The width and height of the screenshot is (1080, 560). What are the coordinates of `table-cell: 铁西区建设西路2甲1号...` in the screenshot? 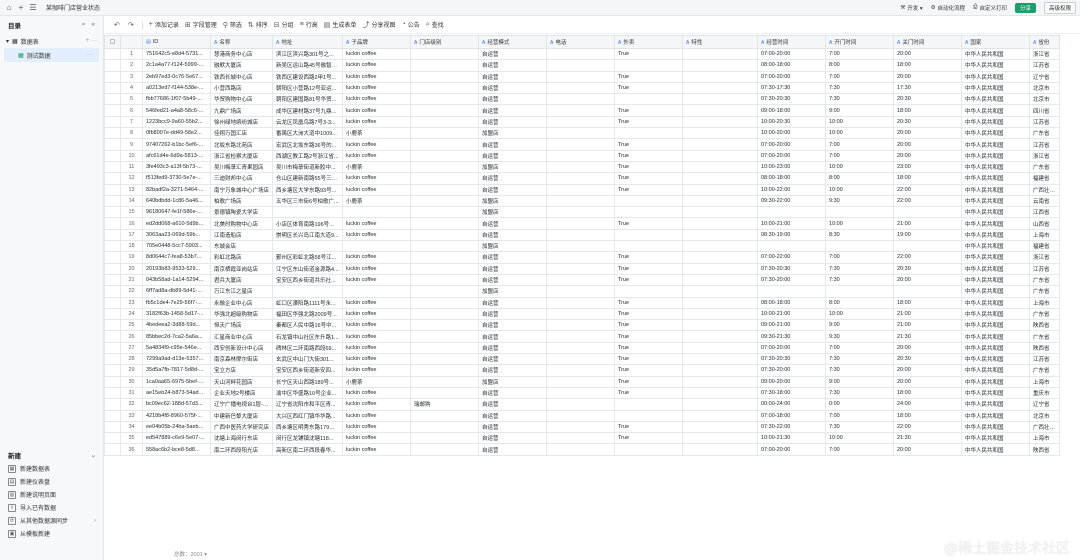 It's located at (307, 76).